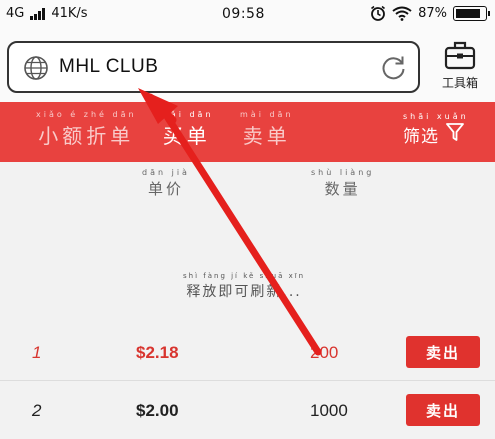 This screenshot has height=439, width=495. I want to click on filter-pinyin: shāi xuǎn, so click(436, 116).